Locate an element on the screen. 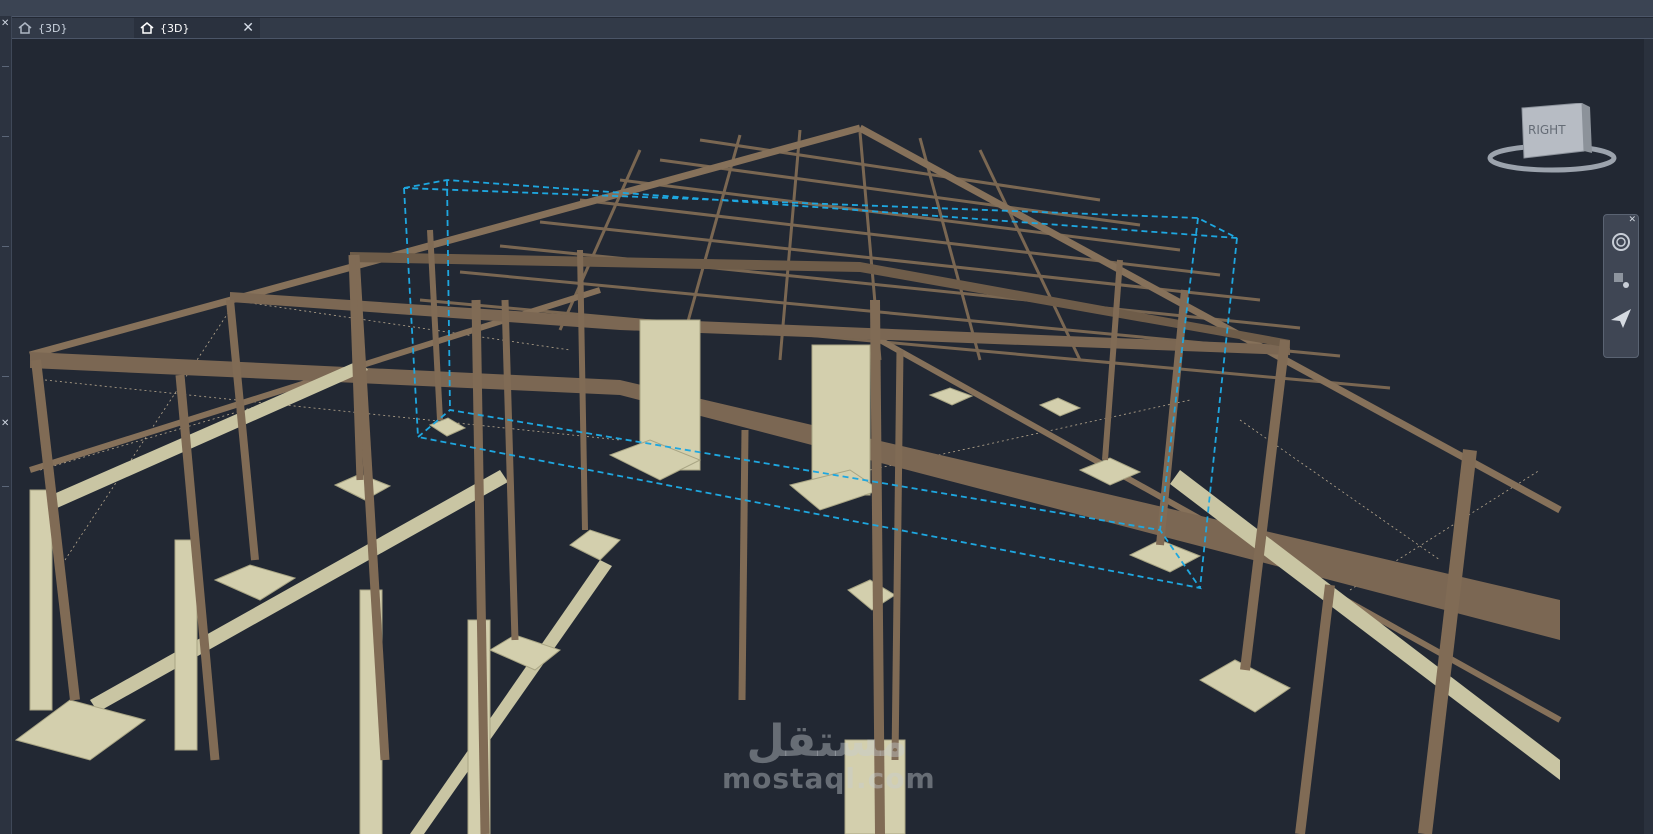 This screenshot has width=1653, height=834. orbit-button is located at coordinates (1621, 280).